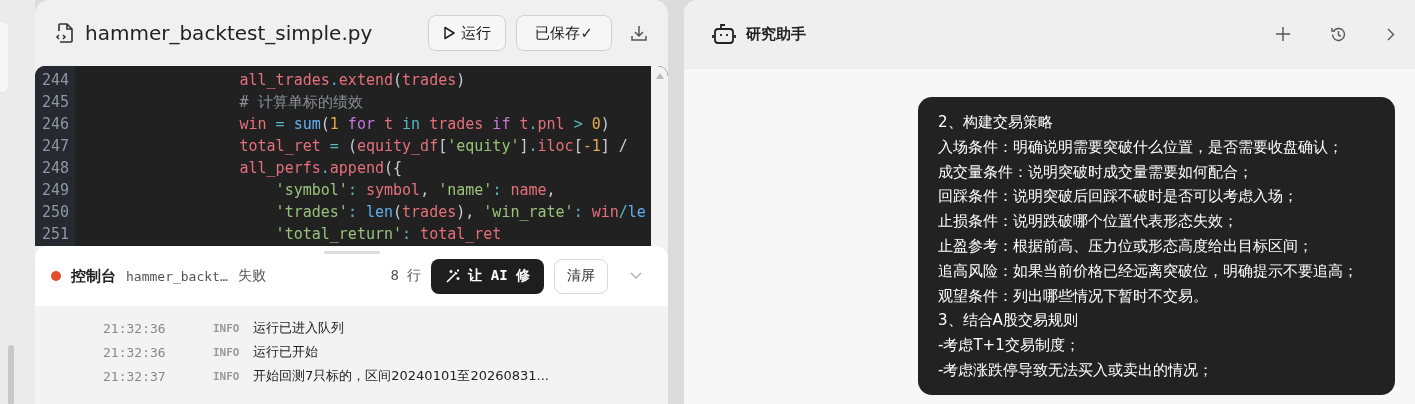  What do you see at coordinates (1148, 271) in the screenshot?
I see `message-line: 追高风险：如果当前价格已经远离突破位，明确提示不要追高；` at bounding box center [1148, 271].